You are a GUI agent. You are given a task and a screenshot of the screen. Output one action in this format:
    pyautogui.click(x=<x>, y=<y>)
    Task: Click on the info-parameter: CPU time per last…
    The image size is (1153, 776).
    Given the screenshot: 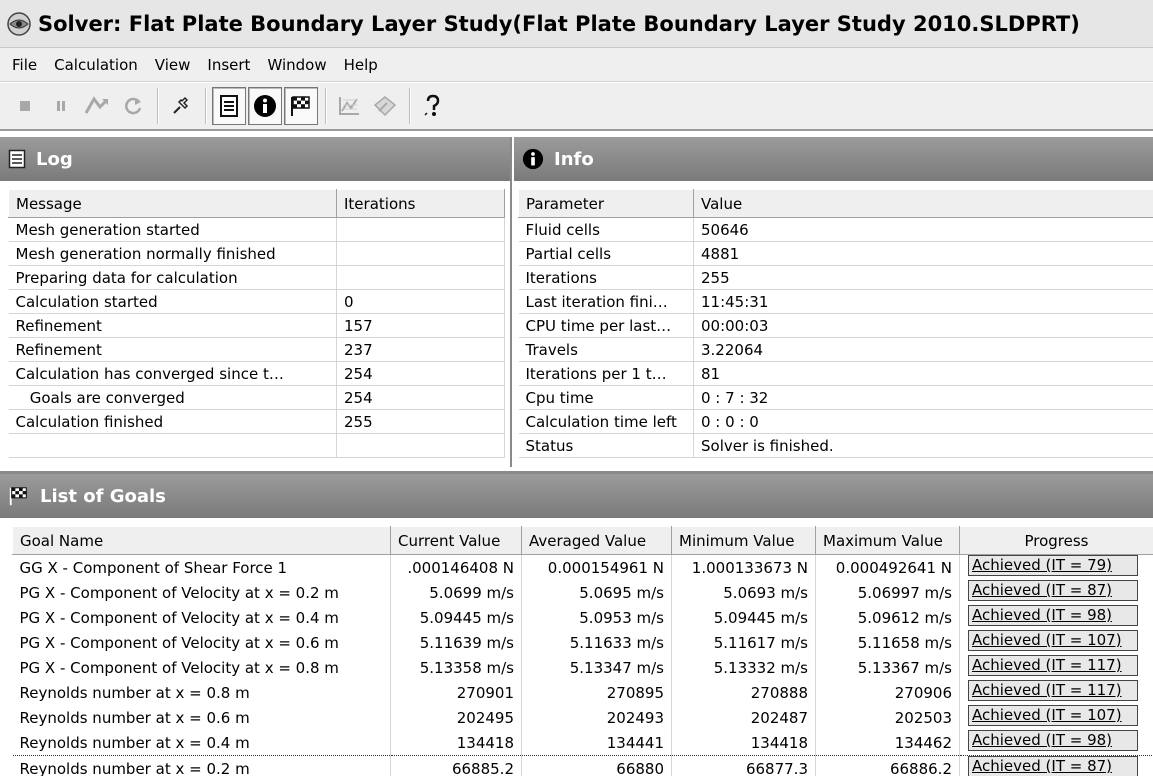 What is the action you would take?
    pyautogui.click(x=606, y=325)
    